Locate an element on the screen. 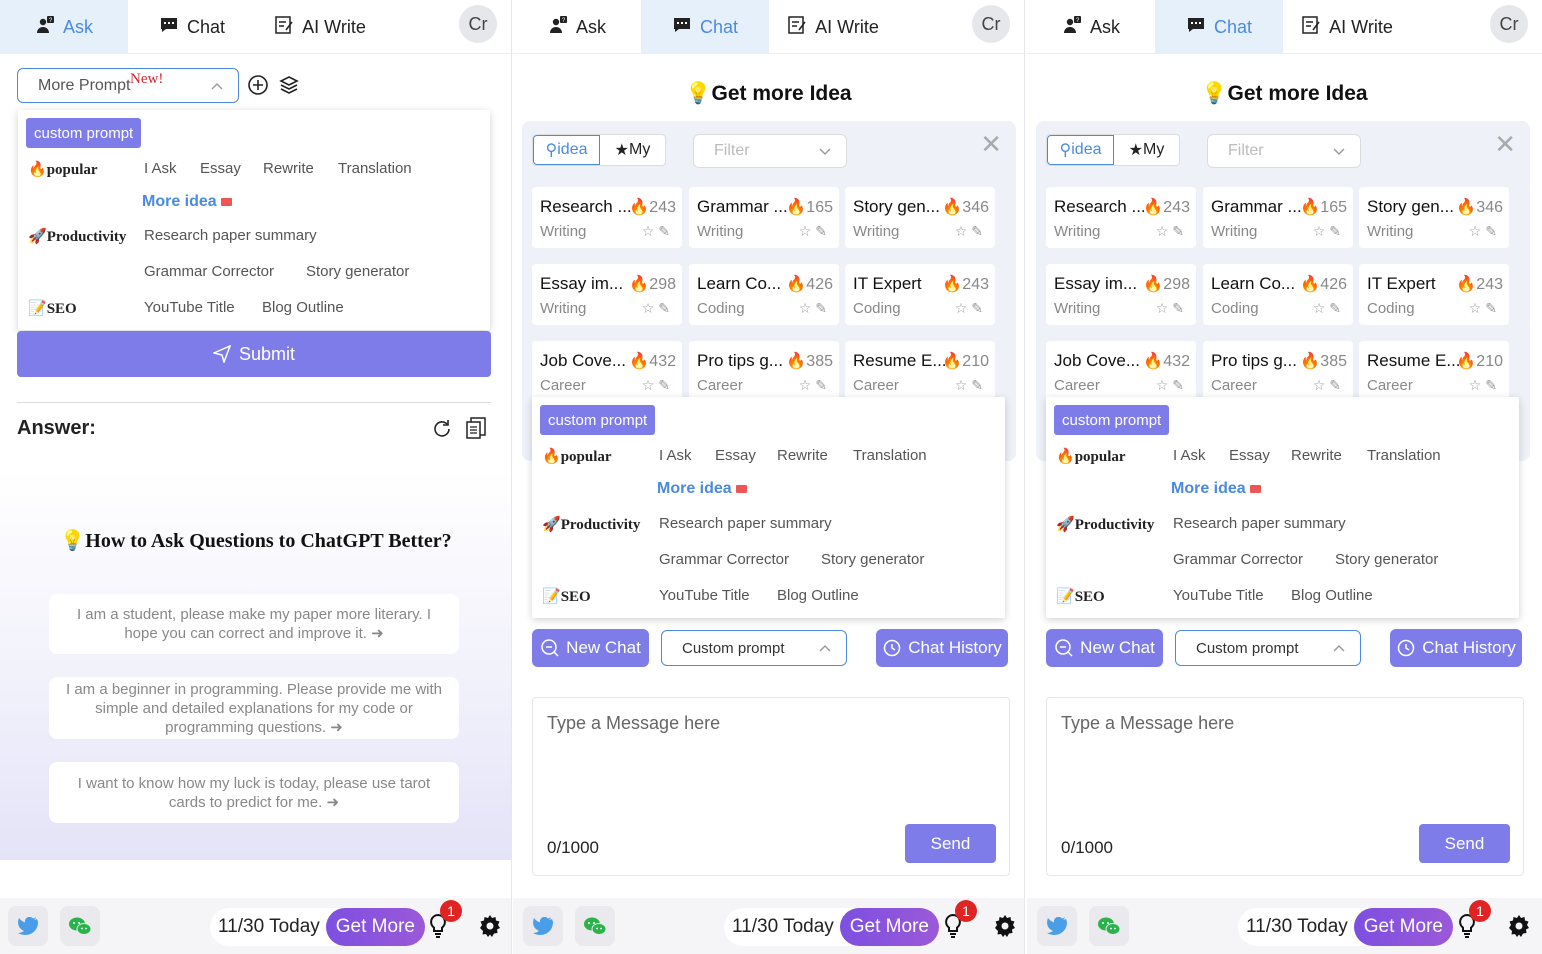  add-circle-icon is located at coordinates (258, 85).